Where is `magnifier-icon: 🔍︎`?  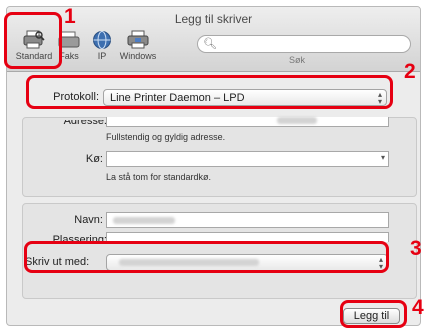 magnifier-icon: 🔍︎ is located at coordinates (210, 44).